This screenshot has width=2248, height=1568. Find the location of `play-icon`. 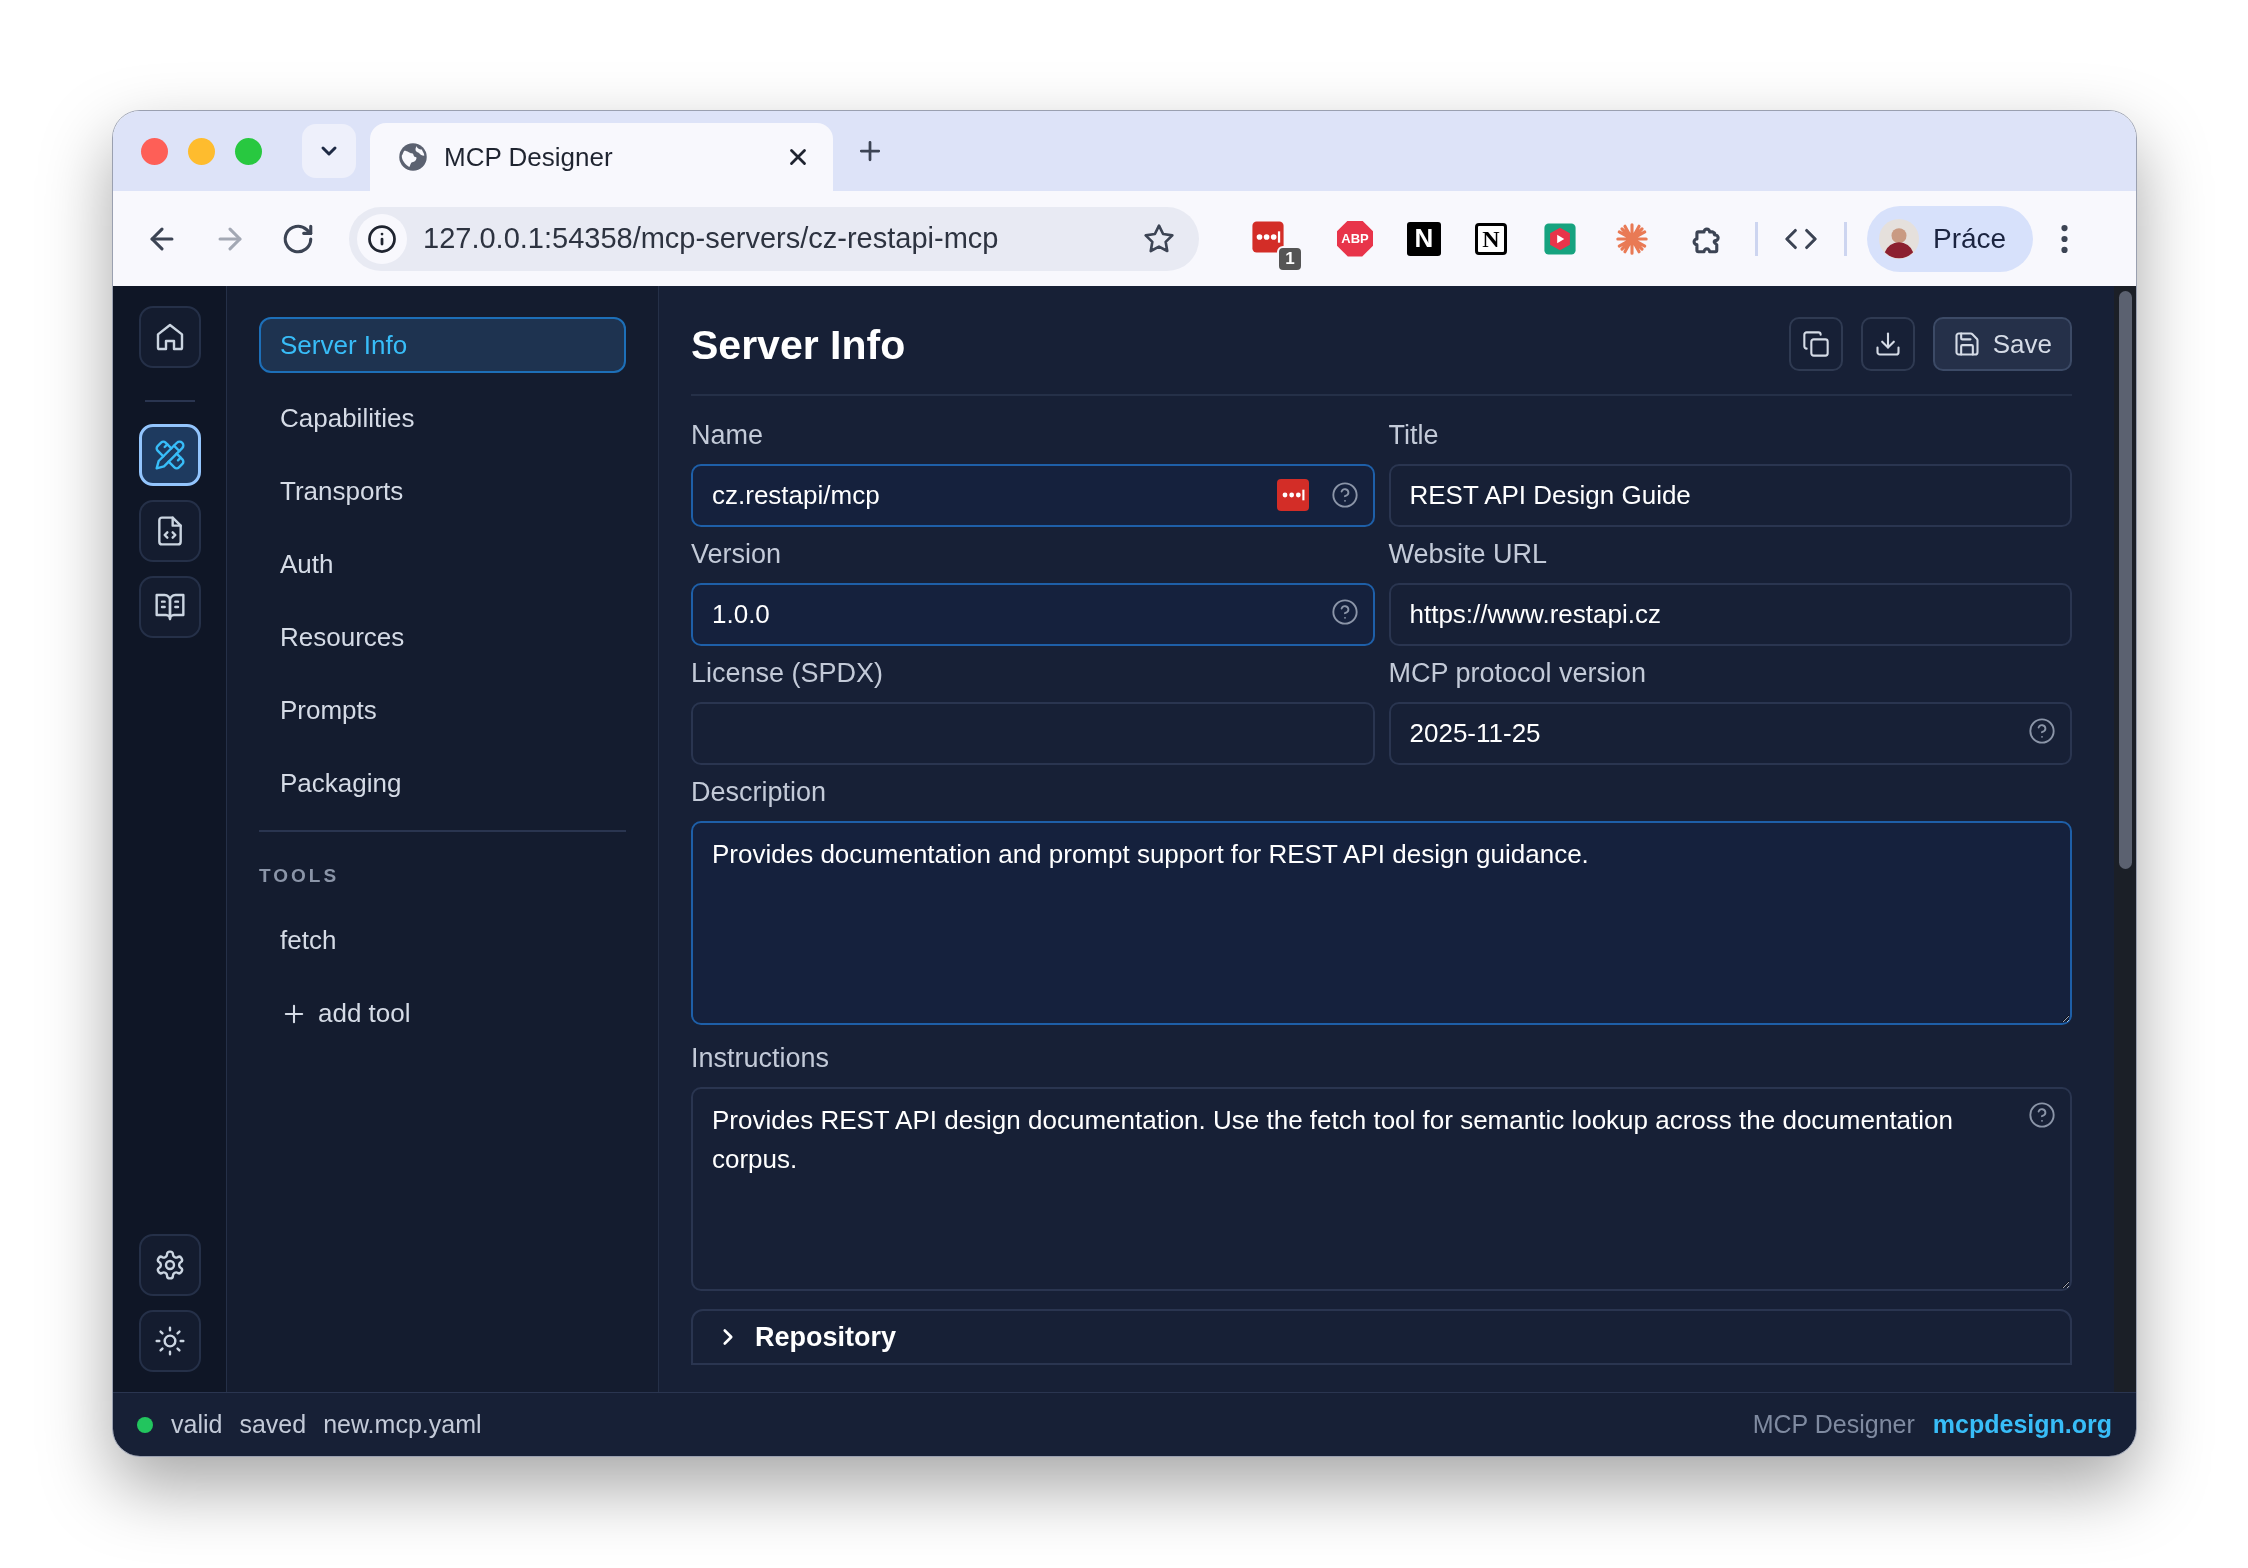

play-icon is located at coordinates (1560, 238).